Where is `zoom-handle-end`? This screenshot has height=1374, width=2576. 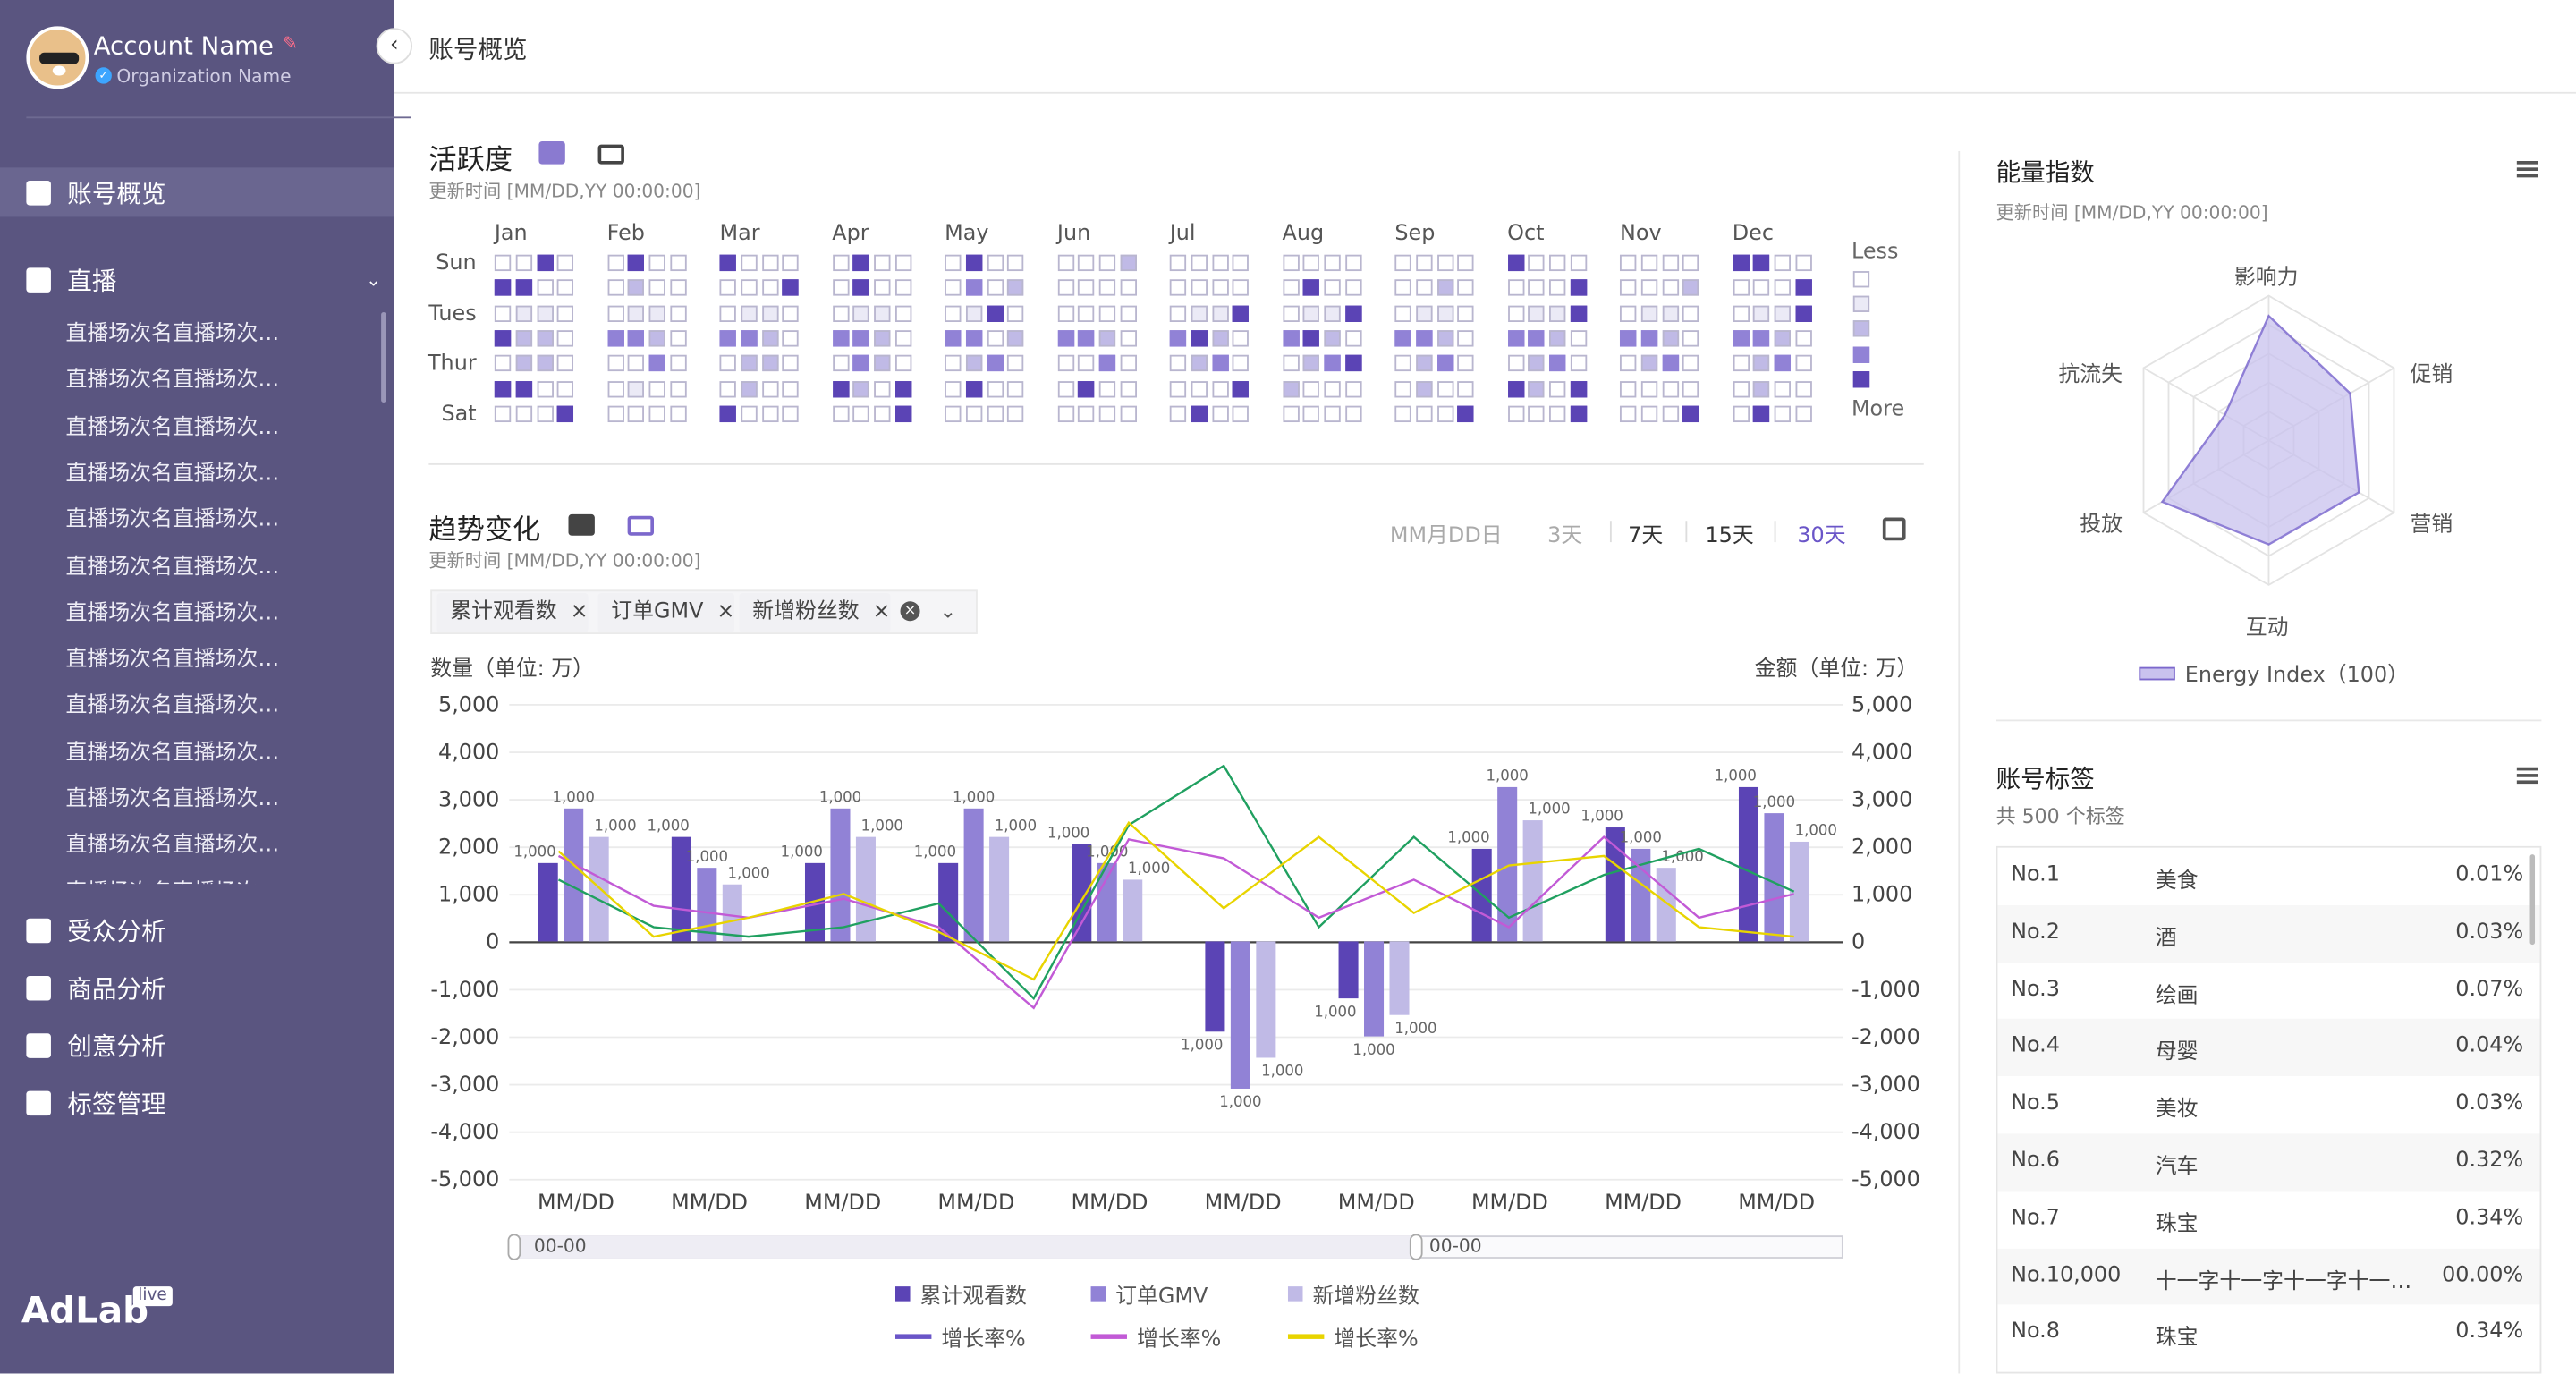
zoom-handle-end is located at coordinates (1416, 1247).